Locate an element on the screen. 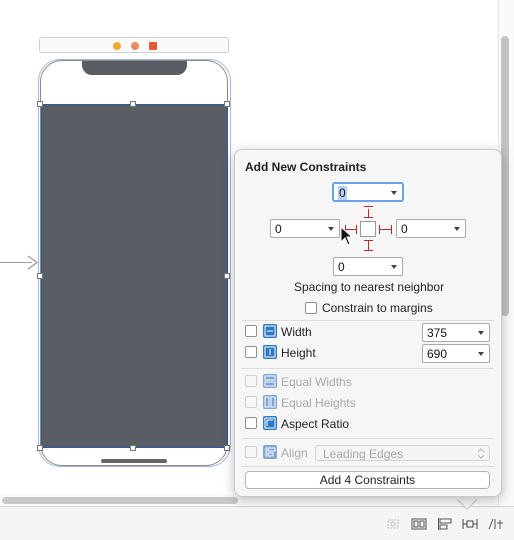 The image size is (514, 540). first-responder-icon is located at coordinates (117, 46).